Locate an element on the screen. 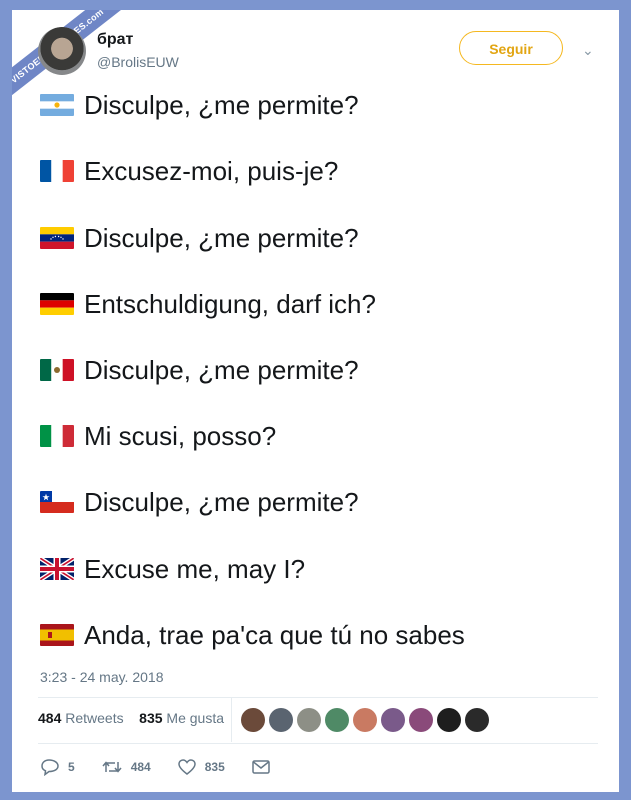 The height and width of the screenshot is (800, 631). mail-icon is located at coordinates (261, 767).